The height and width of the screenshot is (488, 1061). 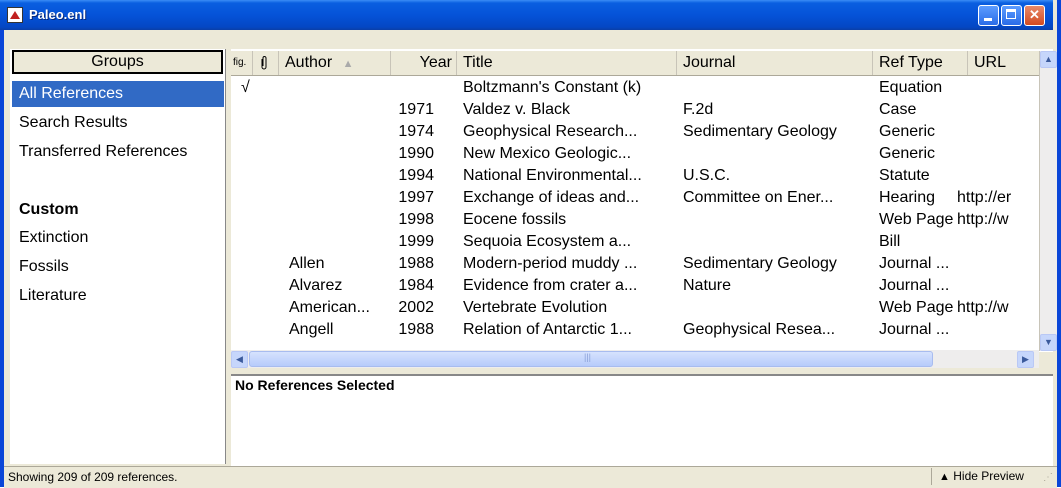 What do you see at coordinates (1048, 477) in the screenshot?
I see `resize-grip-icon: ⋰` at bounding box center [1048, 477].